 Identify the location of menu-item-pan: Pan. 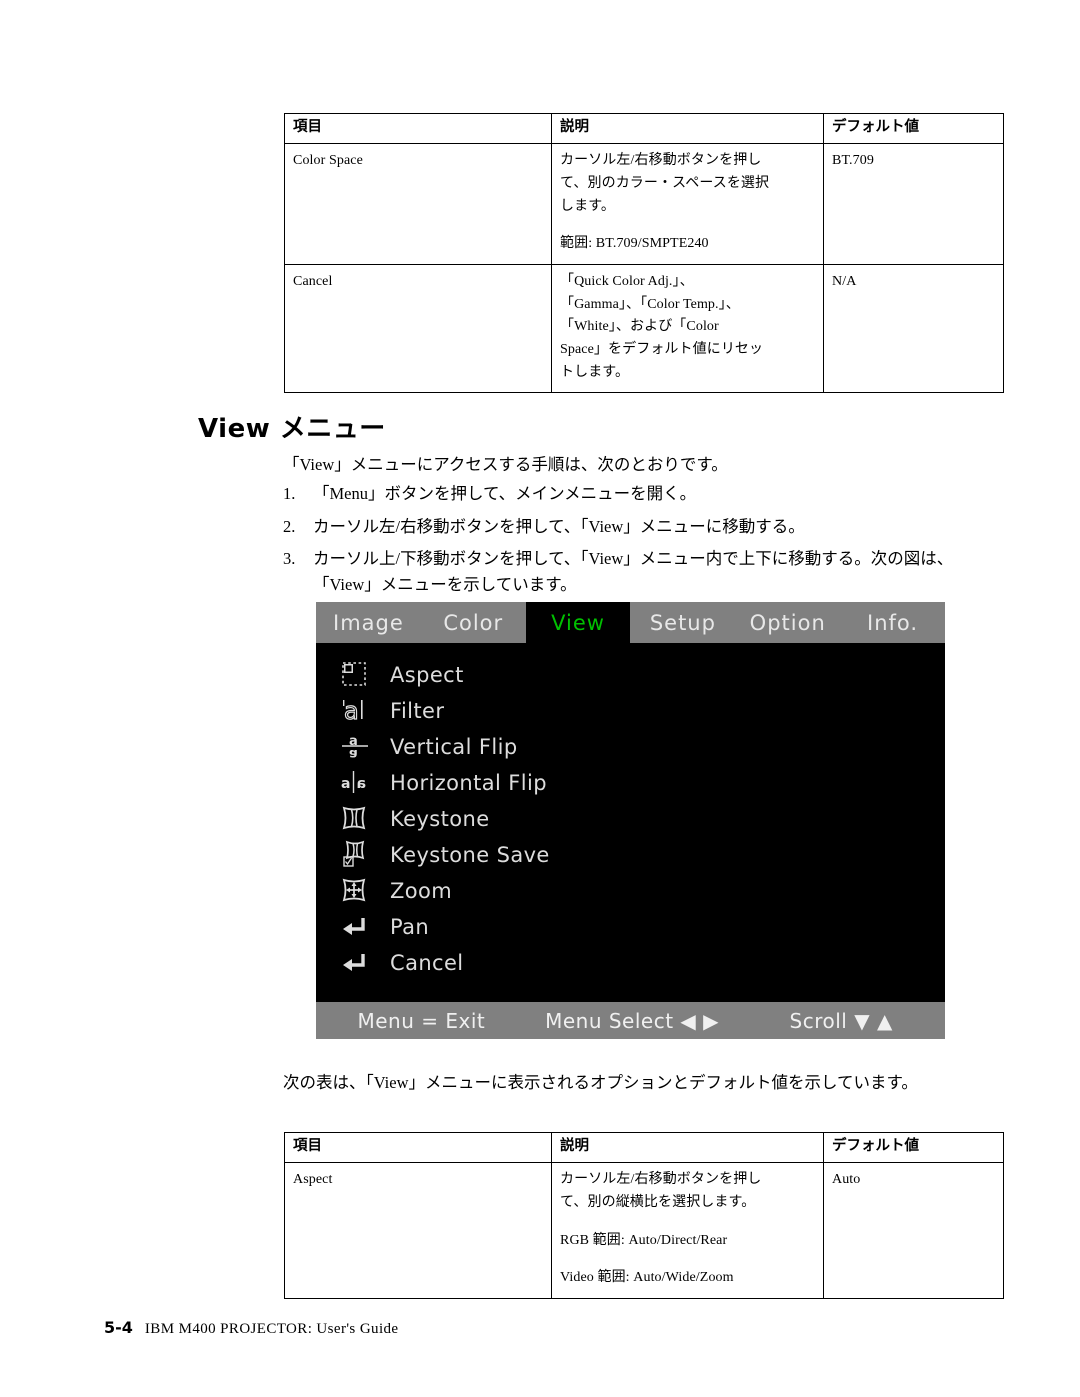
(630, 927).